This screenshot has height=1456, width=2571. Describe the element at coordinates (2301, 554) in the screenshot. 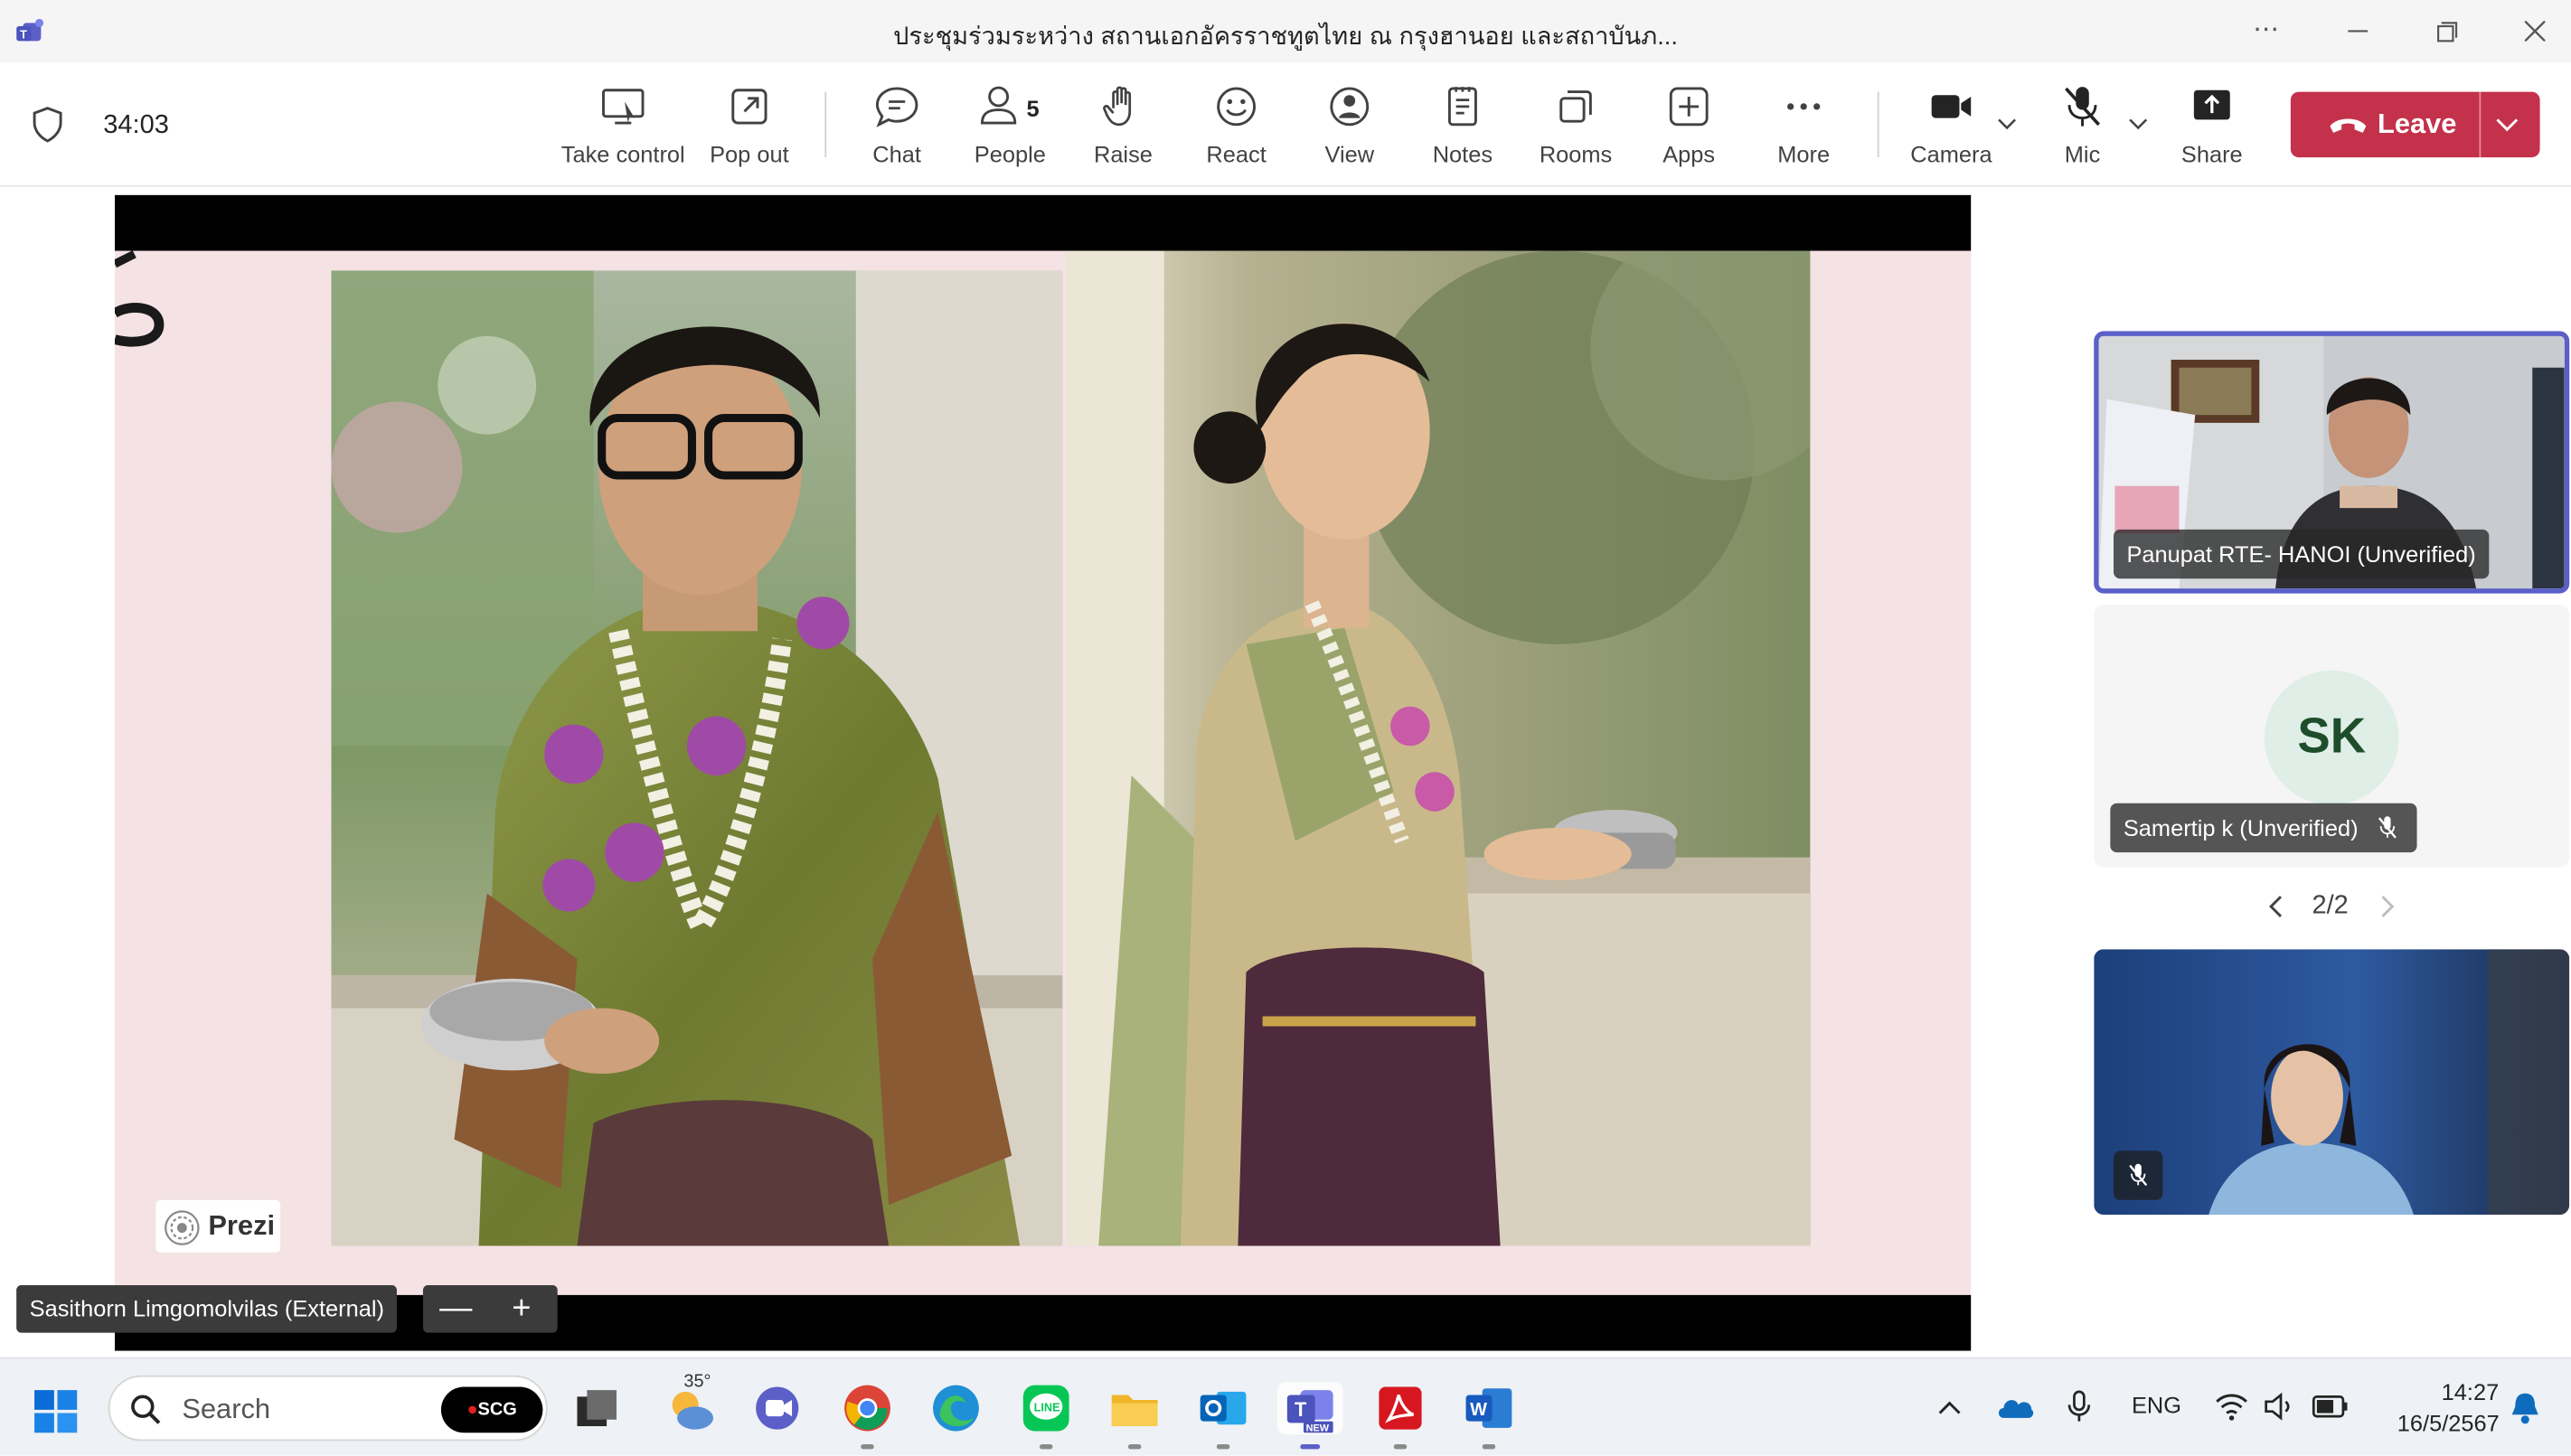

I see `participant-name: Panupat RTE- HANOI (Unverified)` at that location.